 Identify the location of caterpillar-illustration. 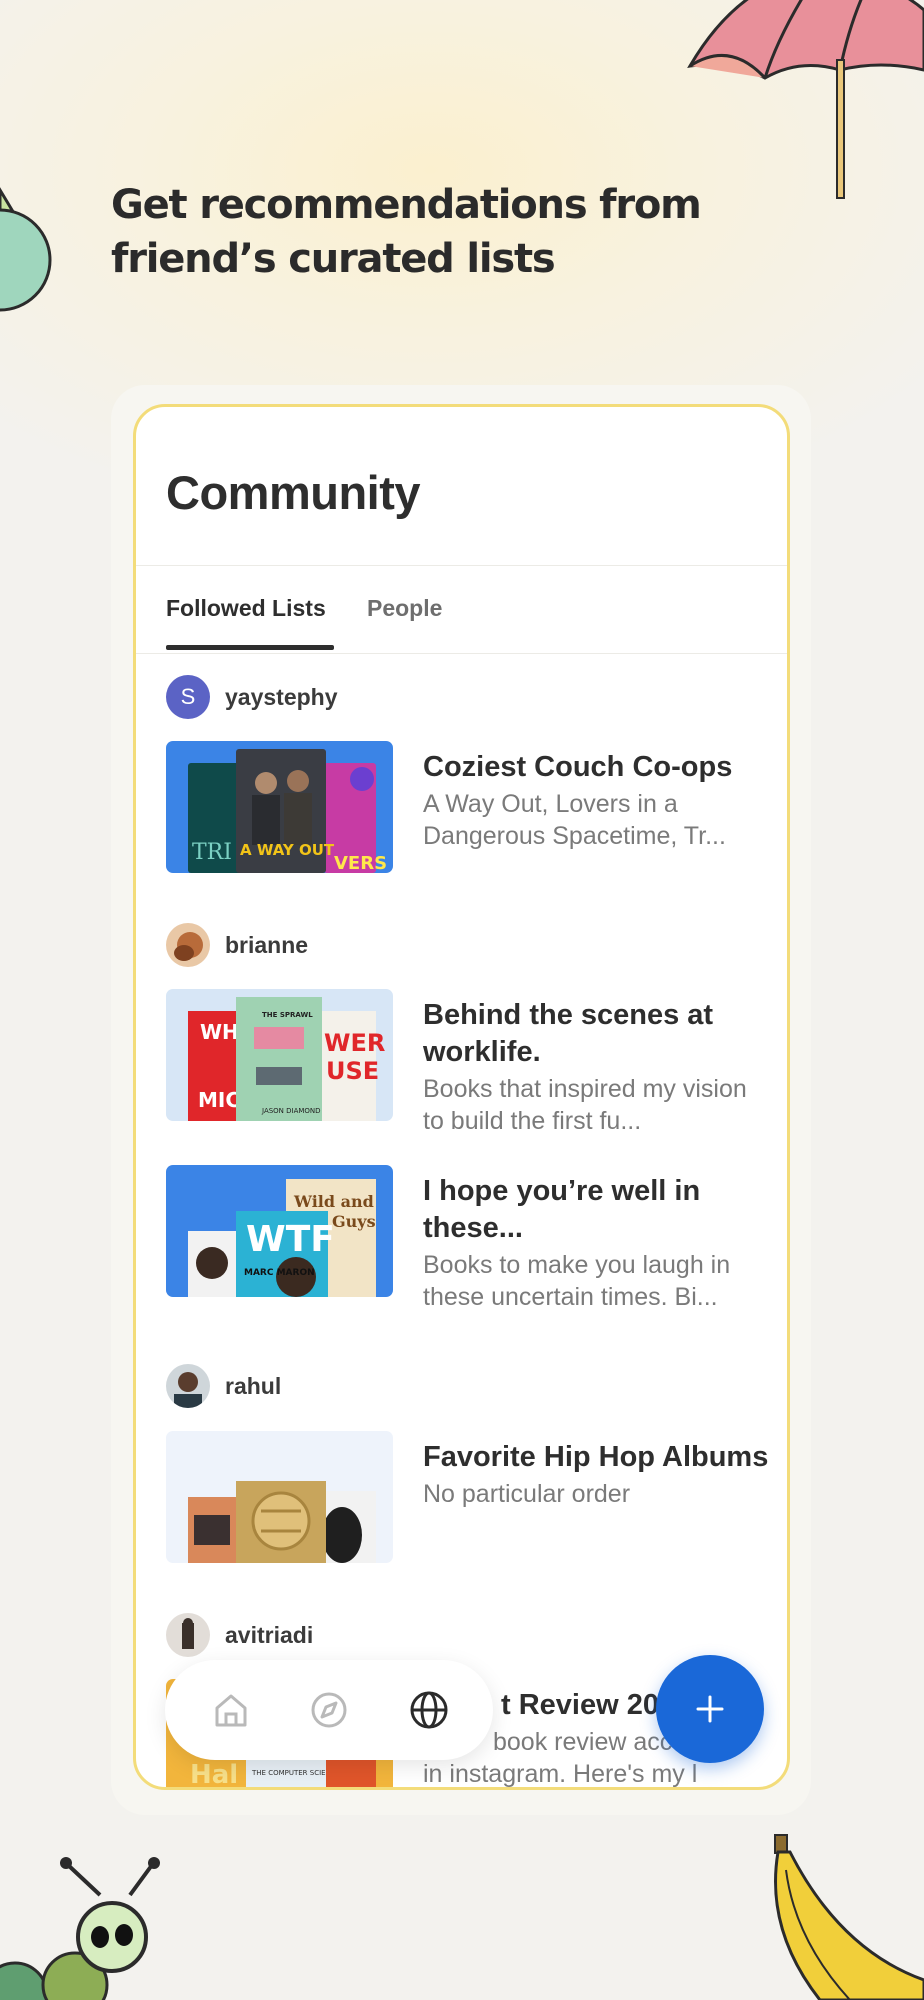
(80, 1928).